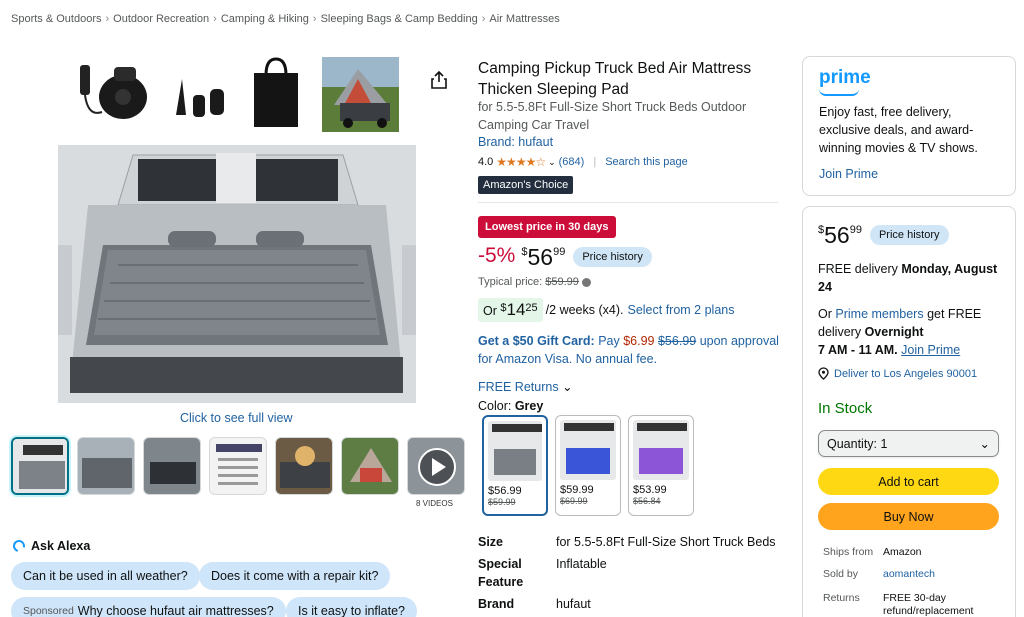  I want to click on tent-image, so click(360, 94).